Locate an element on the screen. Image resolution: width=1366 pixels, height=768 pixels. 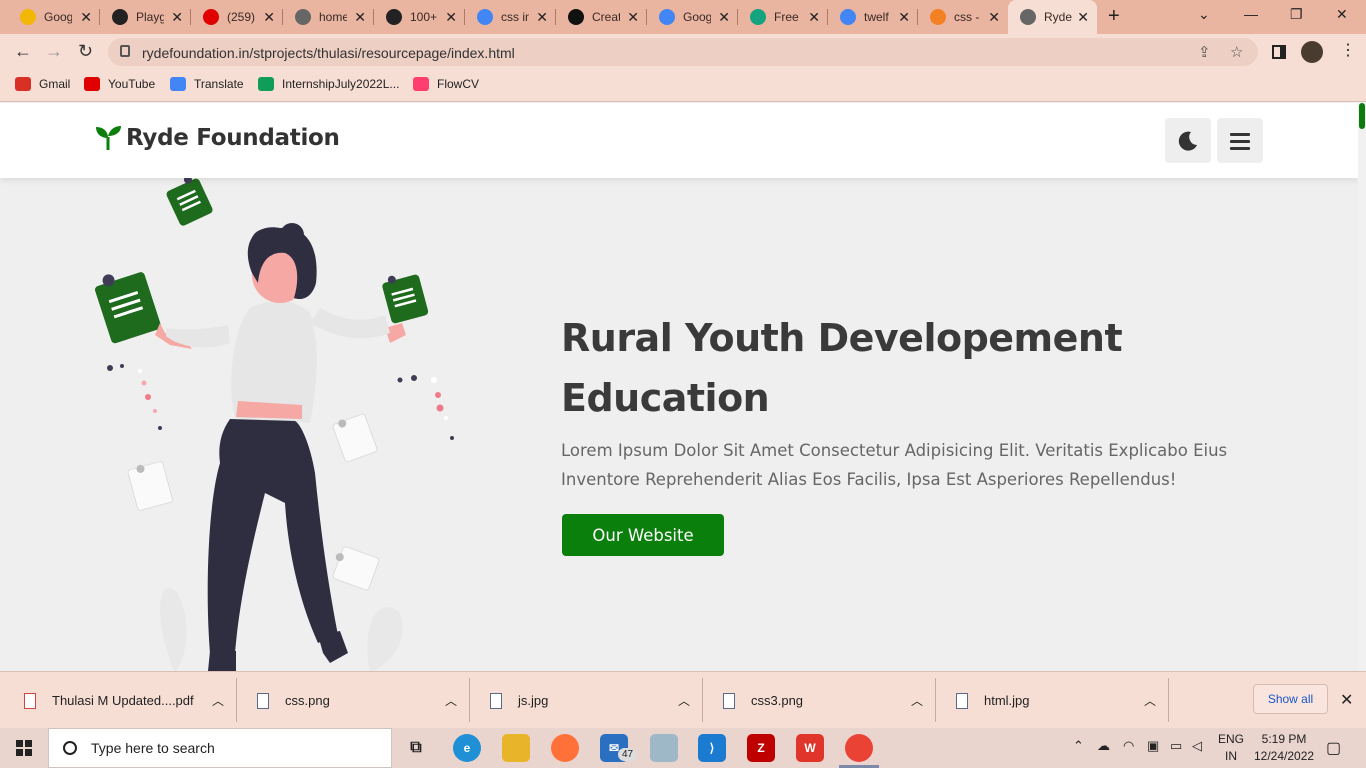
bookmark-item: Translate is located at coordinates (207, 84).